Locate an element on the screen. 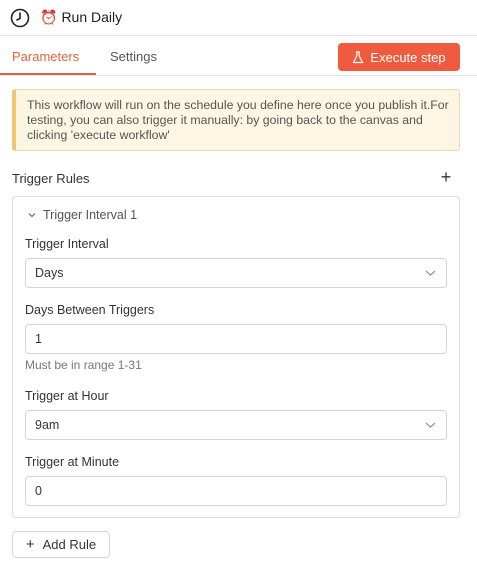 This screenshot has width=477, height=582. tab-settings: Settings is located at coordinates (133, 56).